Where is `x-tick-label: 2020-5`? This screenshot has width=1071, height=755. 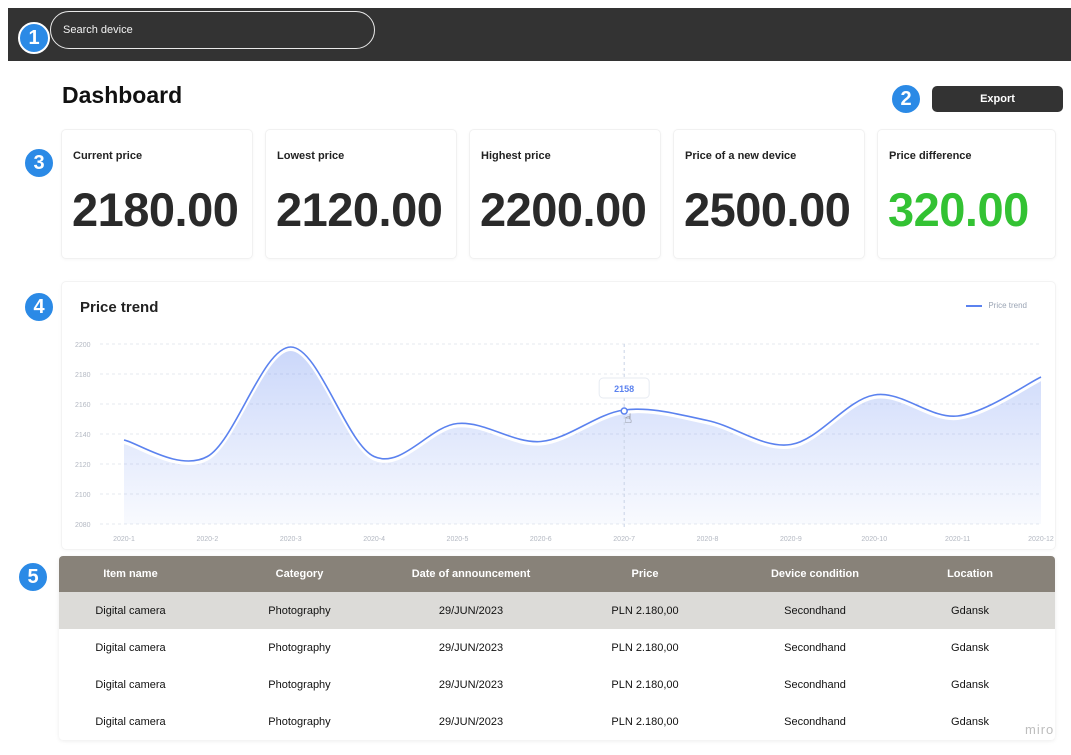
x-tick-label: 2020-5 is located at coordinates (458, 539).